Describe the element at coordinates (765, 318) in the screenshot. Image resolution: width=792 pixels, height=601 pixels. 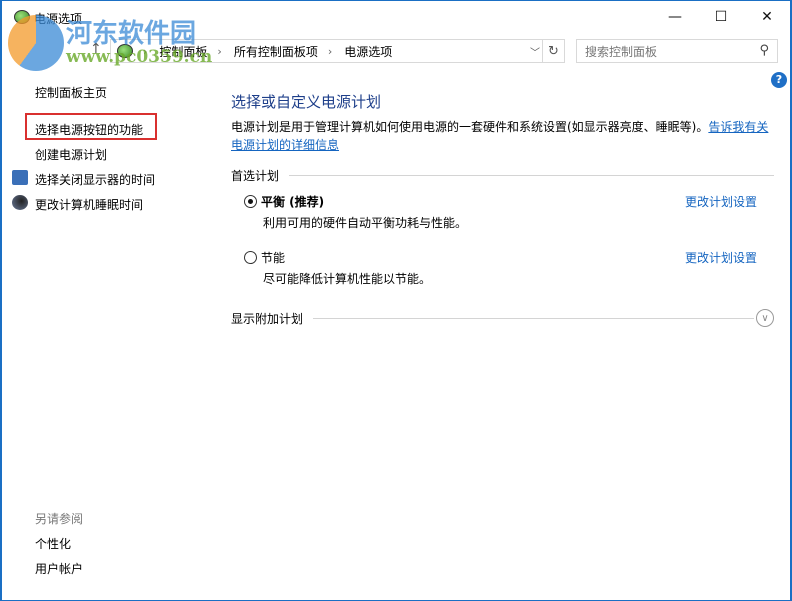
I see `expand-chevron-icon: ∨` at that location.